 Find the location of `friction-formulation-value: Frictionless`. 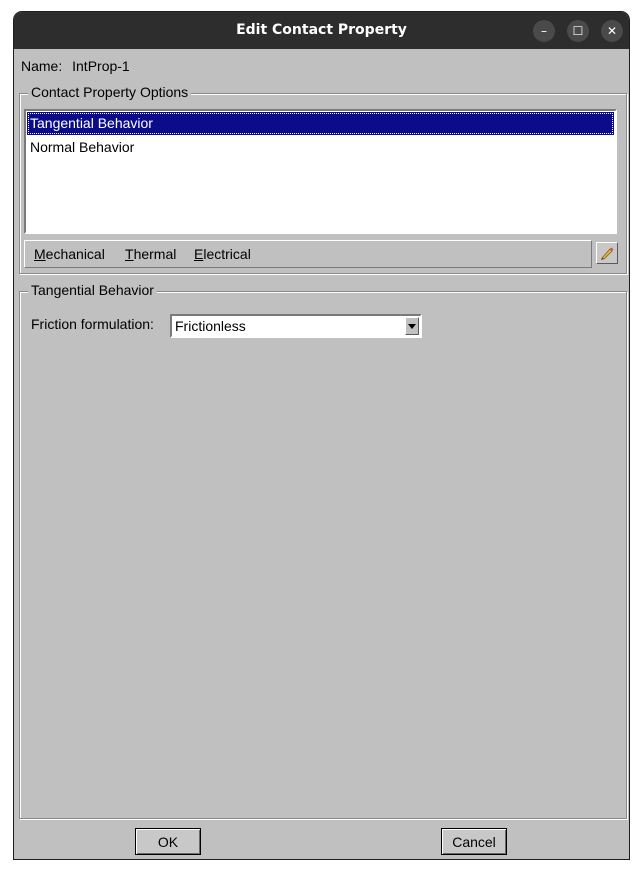

friction-formulation-value: Frictionless is located at coordinates (210, 326).